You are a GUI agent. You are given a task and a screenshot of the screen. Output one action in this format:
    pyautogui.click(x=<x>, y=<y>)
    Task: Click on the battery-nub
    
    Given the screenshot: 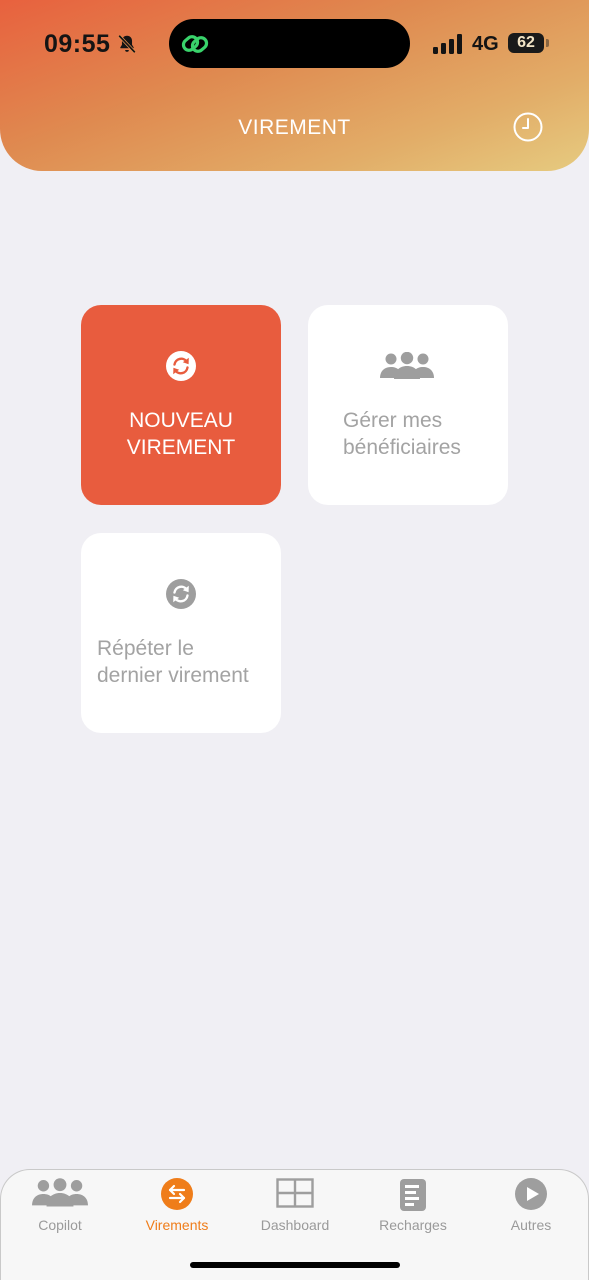 What is the action you would take?
    pyautogui.click(x=547, y=43)
    